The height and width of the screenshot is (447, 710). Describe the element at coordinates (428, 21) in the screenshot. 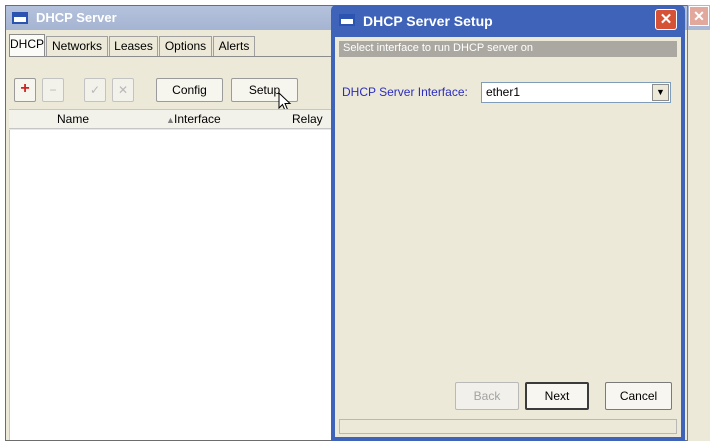

I see `dialog-title: DHCP Server Setup` at that location.